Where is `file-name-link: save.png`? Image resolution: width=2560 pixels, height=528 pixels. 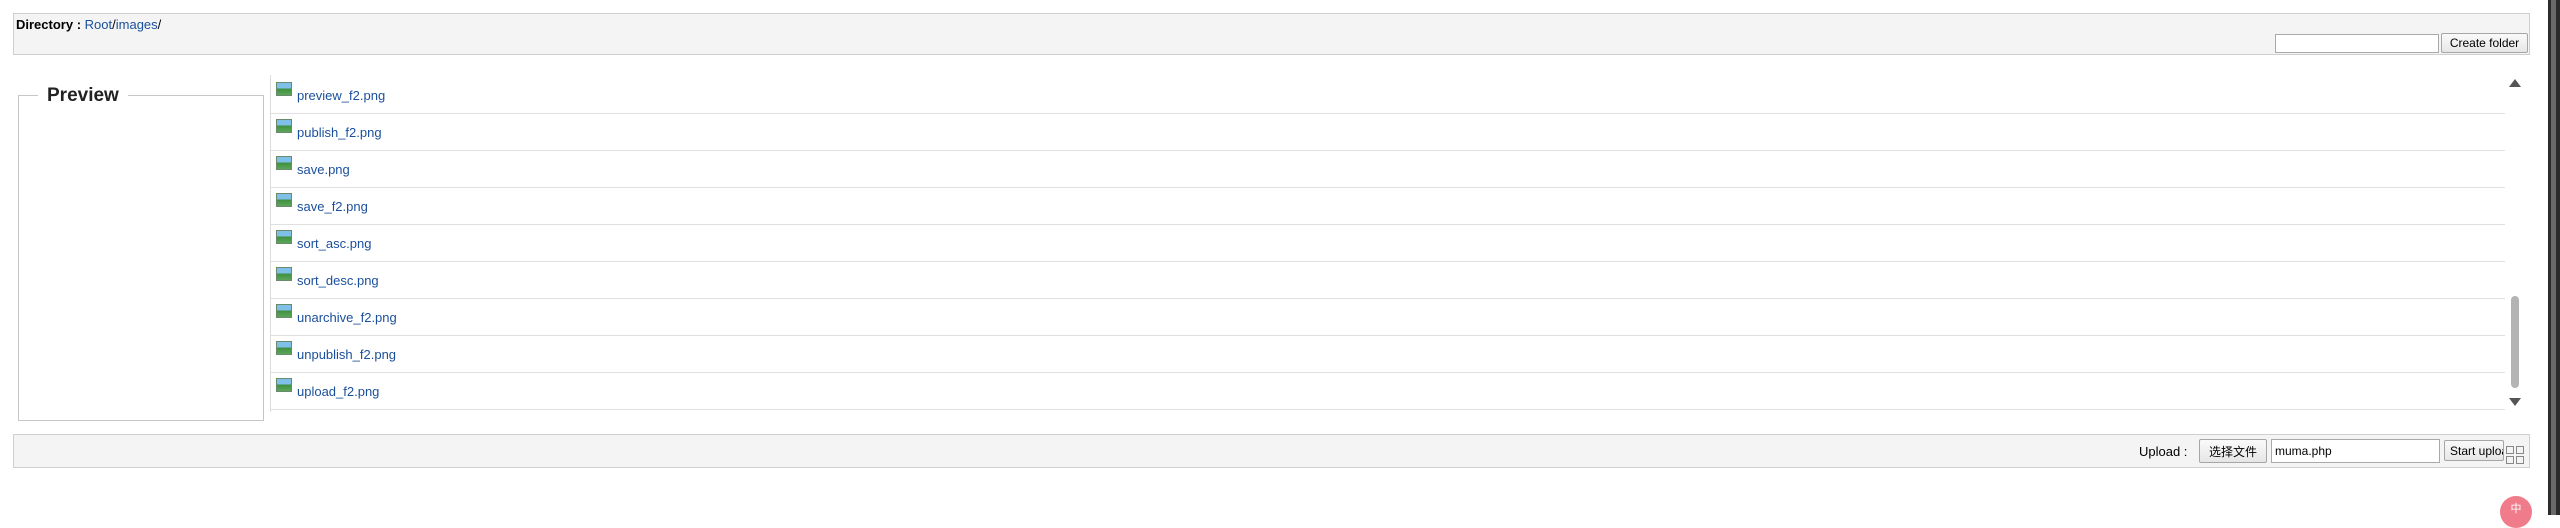
file-name-link: save.png is located at coordinates (323, 169).